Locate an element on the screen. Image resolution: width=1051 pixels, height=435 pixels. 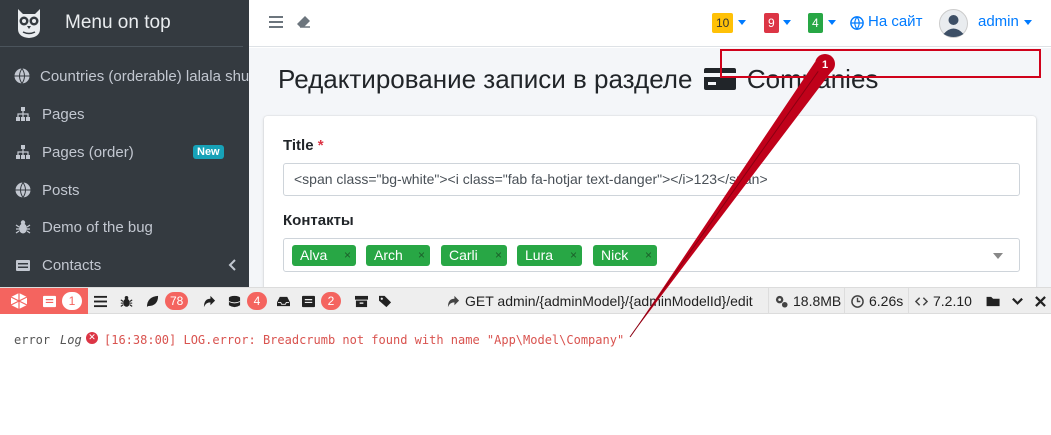
debugbar-tab-mails is located at coordinates (283, 301).